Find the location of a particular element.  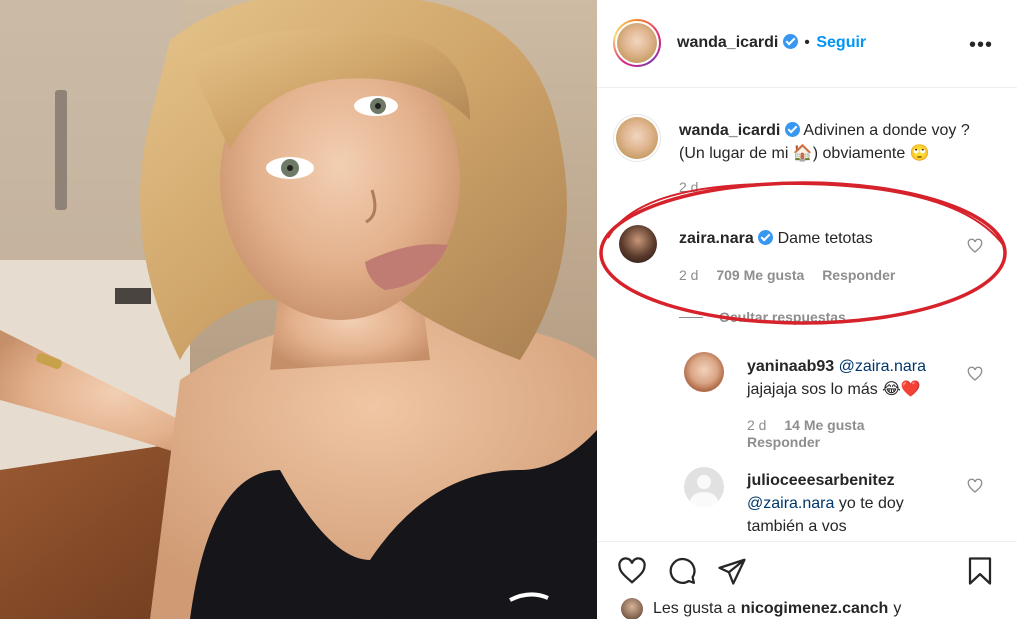

follow-button: Seguir is located at coordinates (841, 42).